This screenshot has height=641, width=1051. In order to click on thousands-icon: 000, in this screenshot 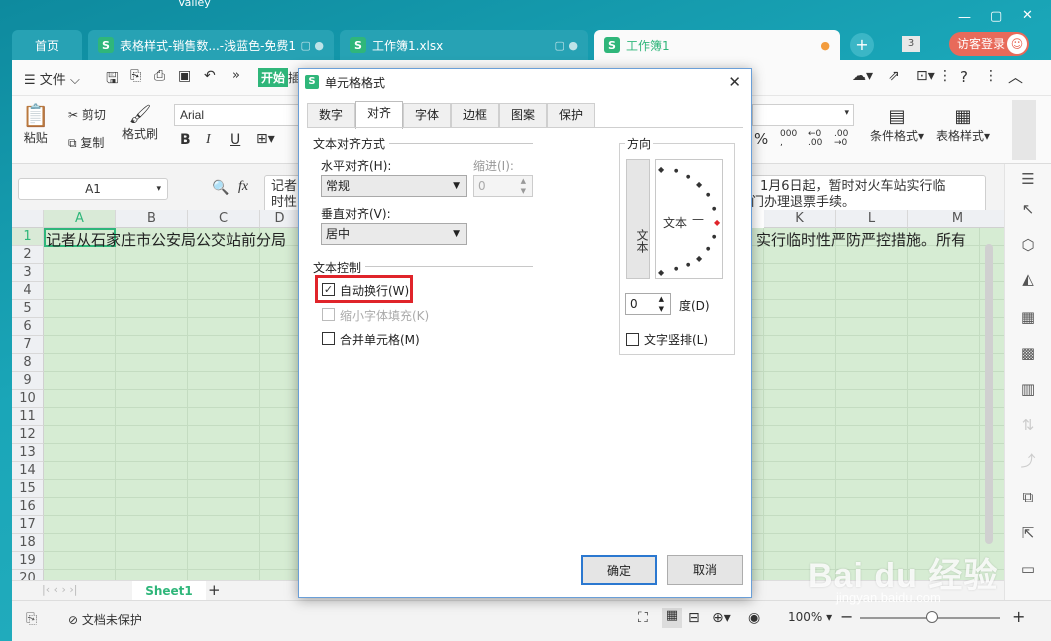, I will do `click(788, 139)`.